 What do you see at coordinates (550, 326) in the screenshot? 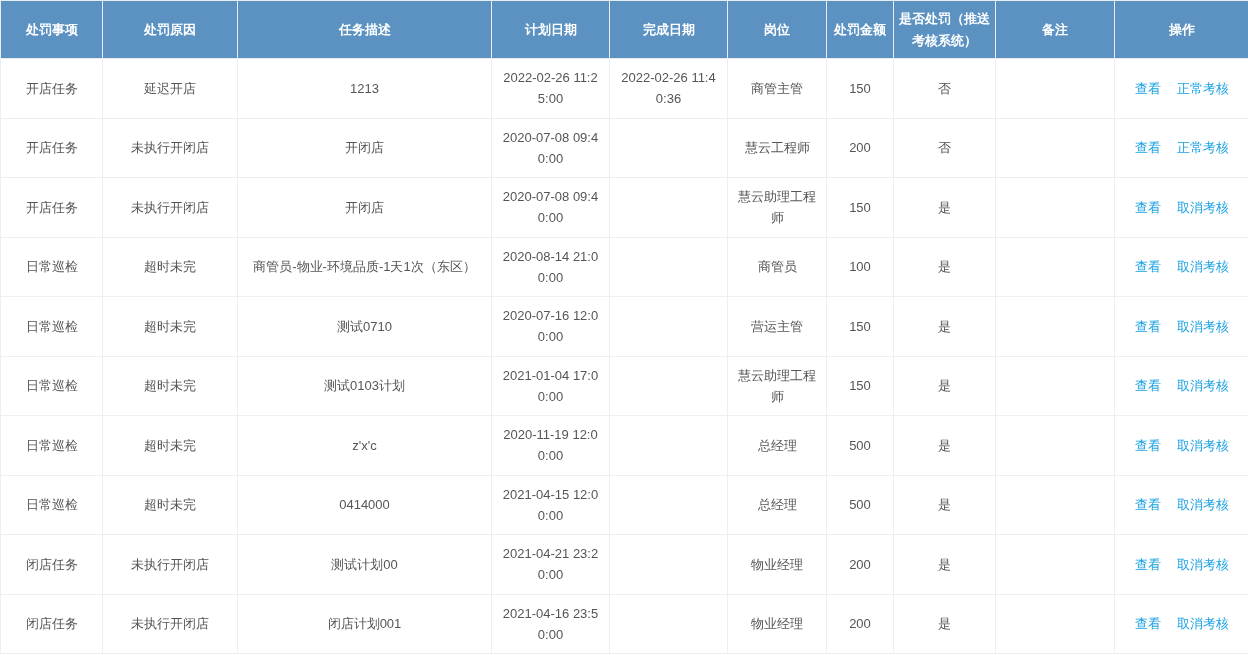
I see `table-cell: 2020-07-16 12:00:00` at bounding box center [550, 326].